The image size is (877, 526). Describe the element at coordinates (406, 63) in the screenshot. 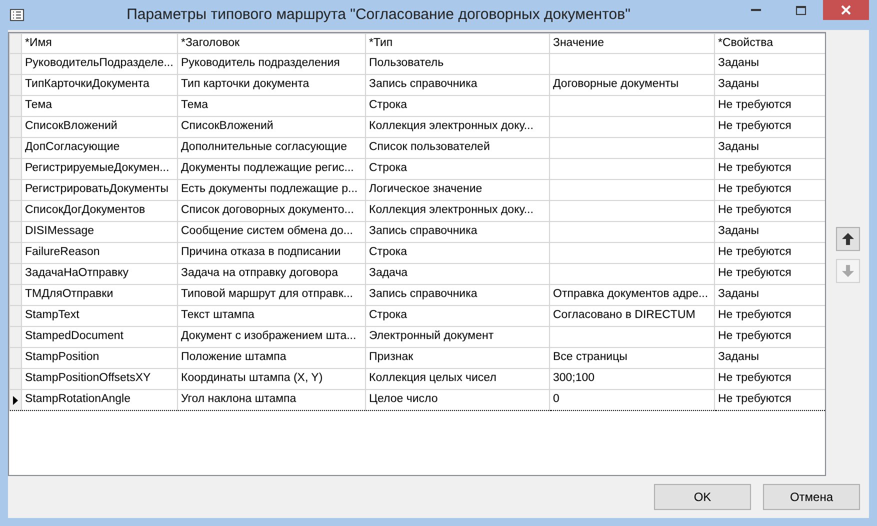

I see `table-cell: Пользователь` at that location.